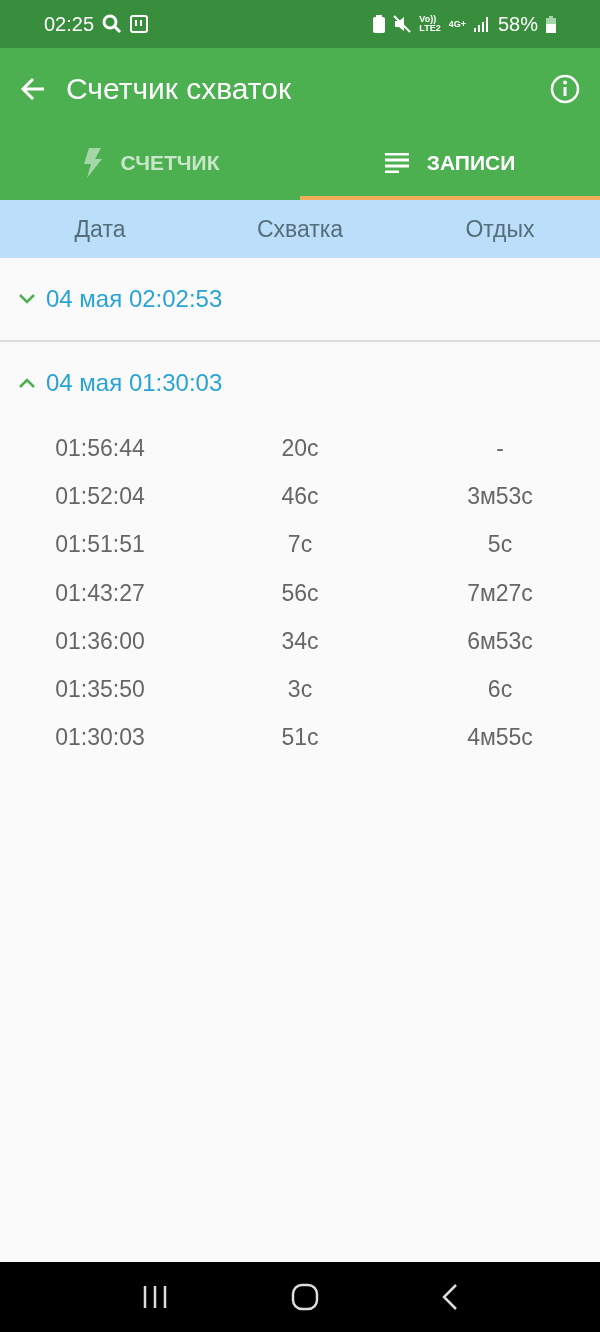 The height and width of the screenshot is (1332, 600). Describe the element at coordinates (379, 24) in the screenshot. I see `battery-saver-icon` at that location.